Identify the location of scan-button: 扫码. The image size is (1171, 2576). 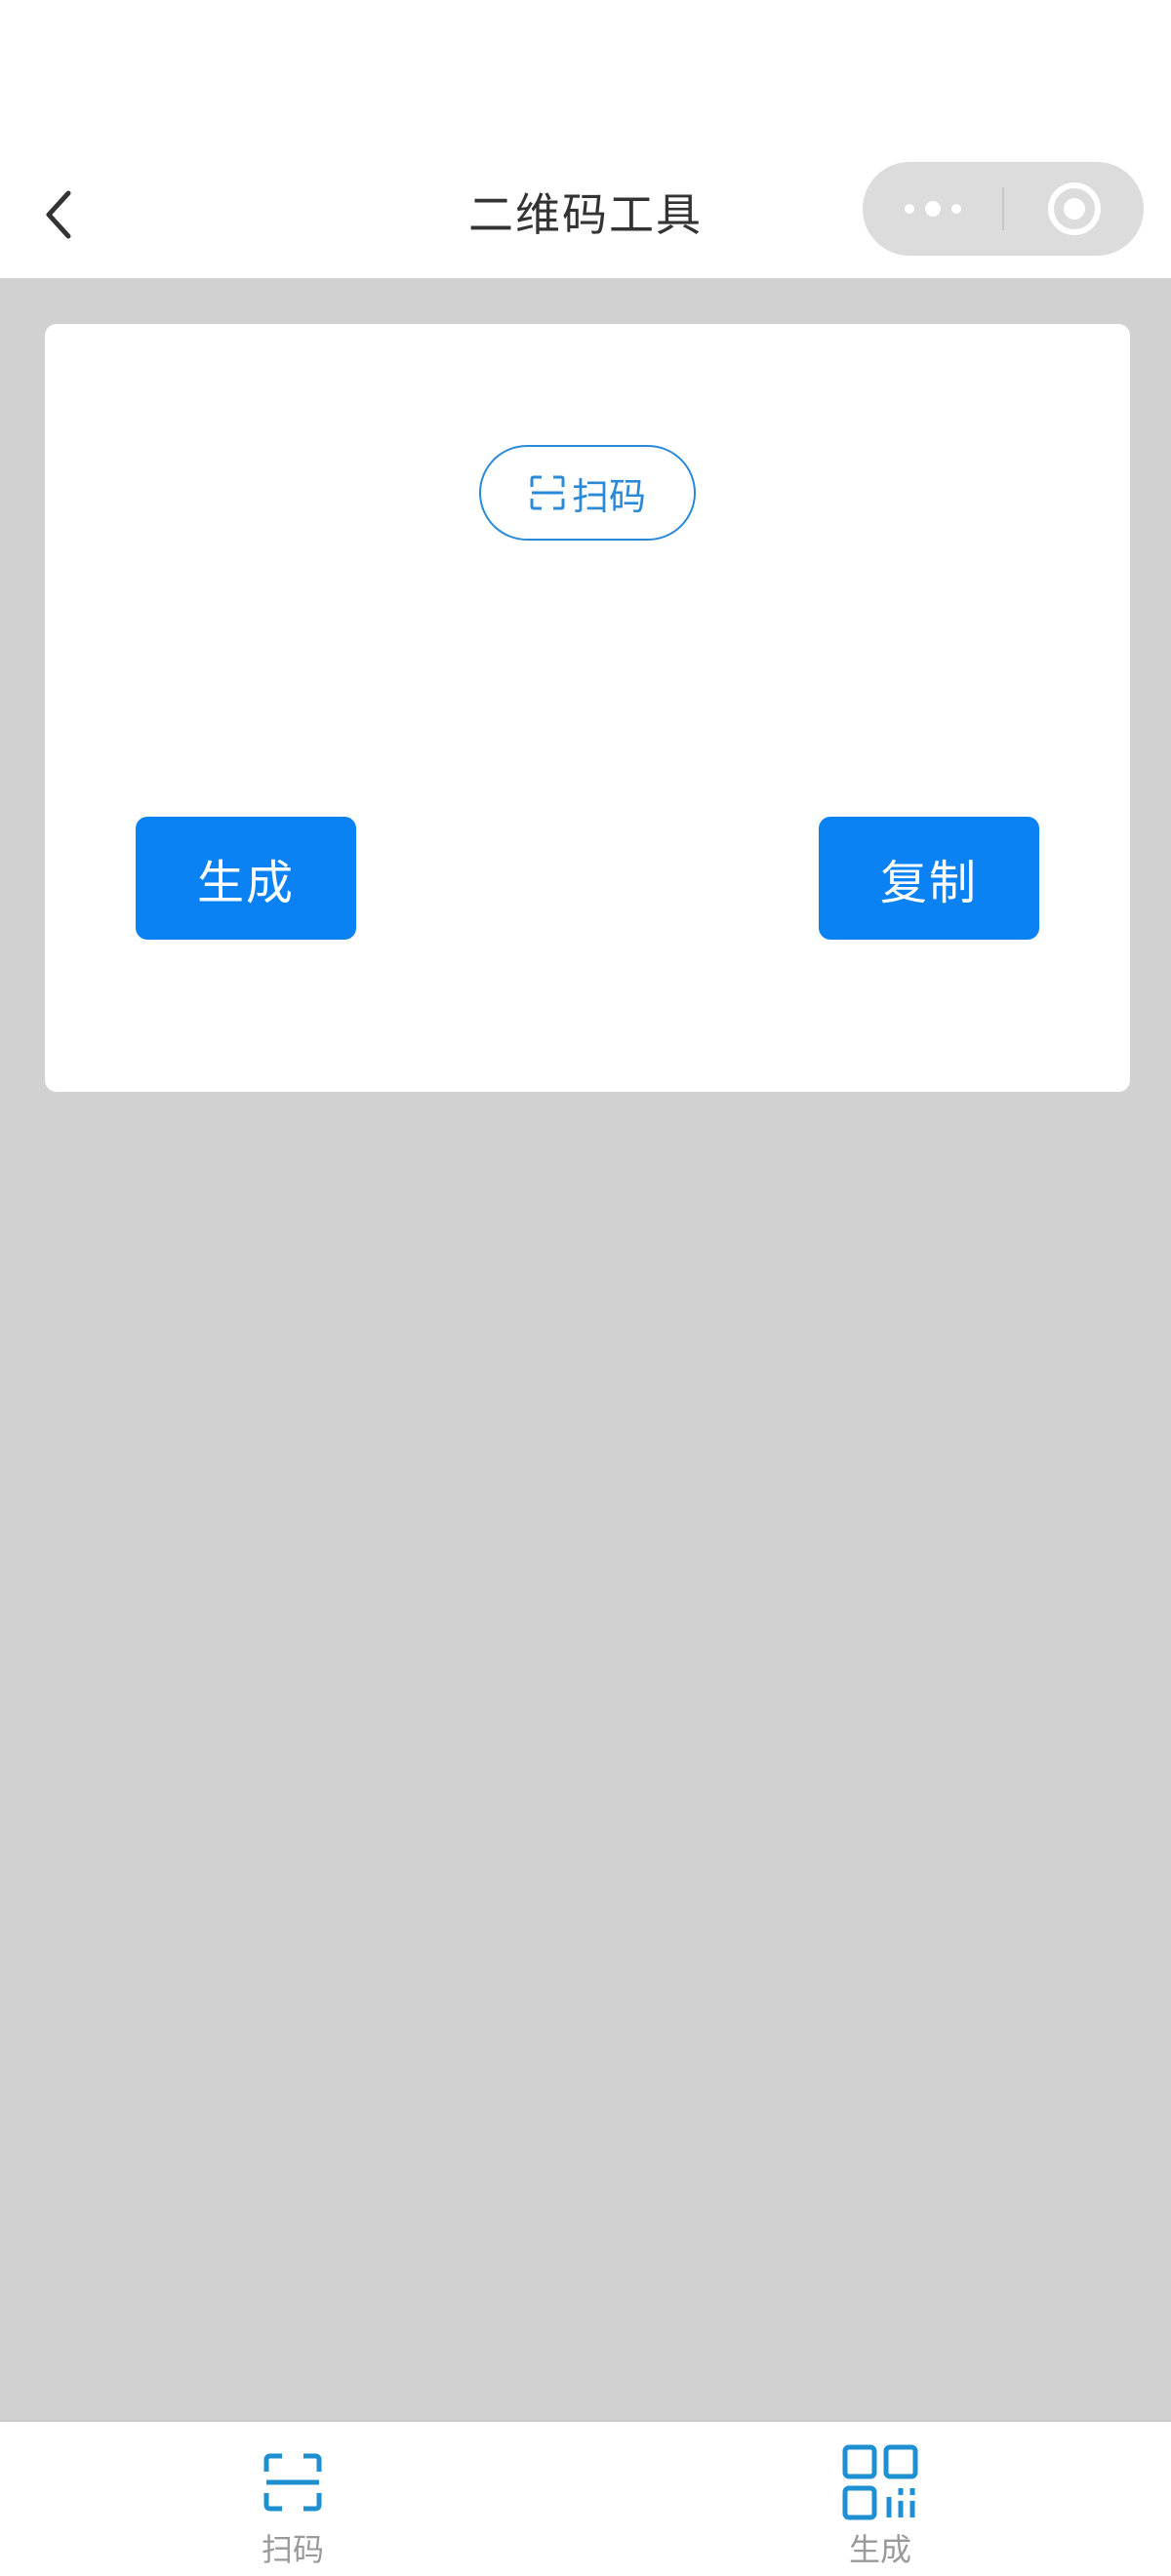
(587, 493).